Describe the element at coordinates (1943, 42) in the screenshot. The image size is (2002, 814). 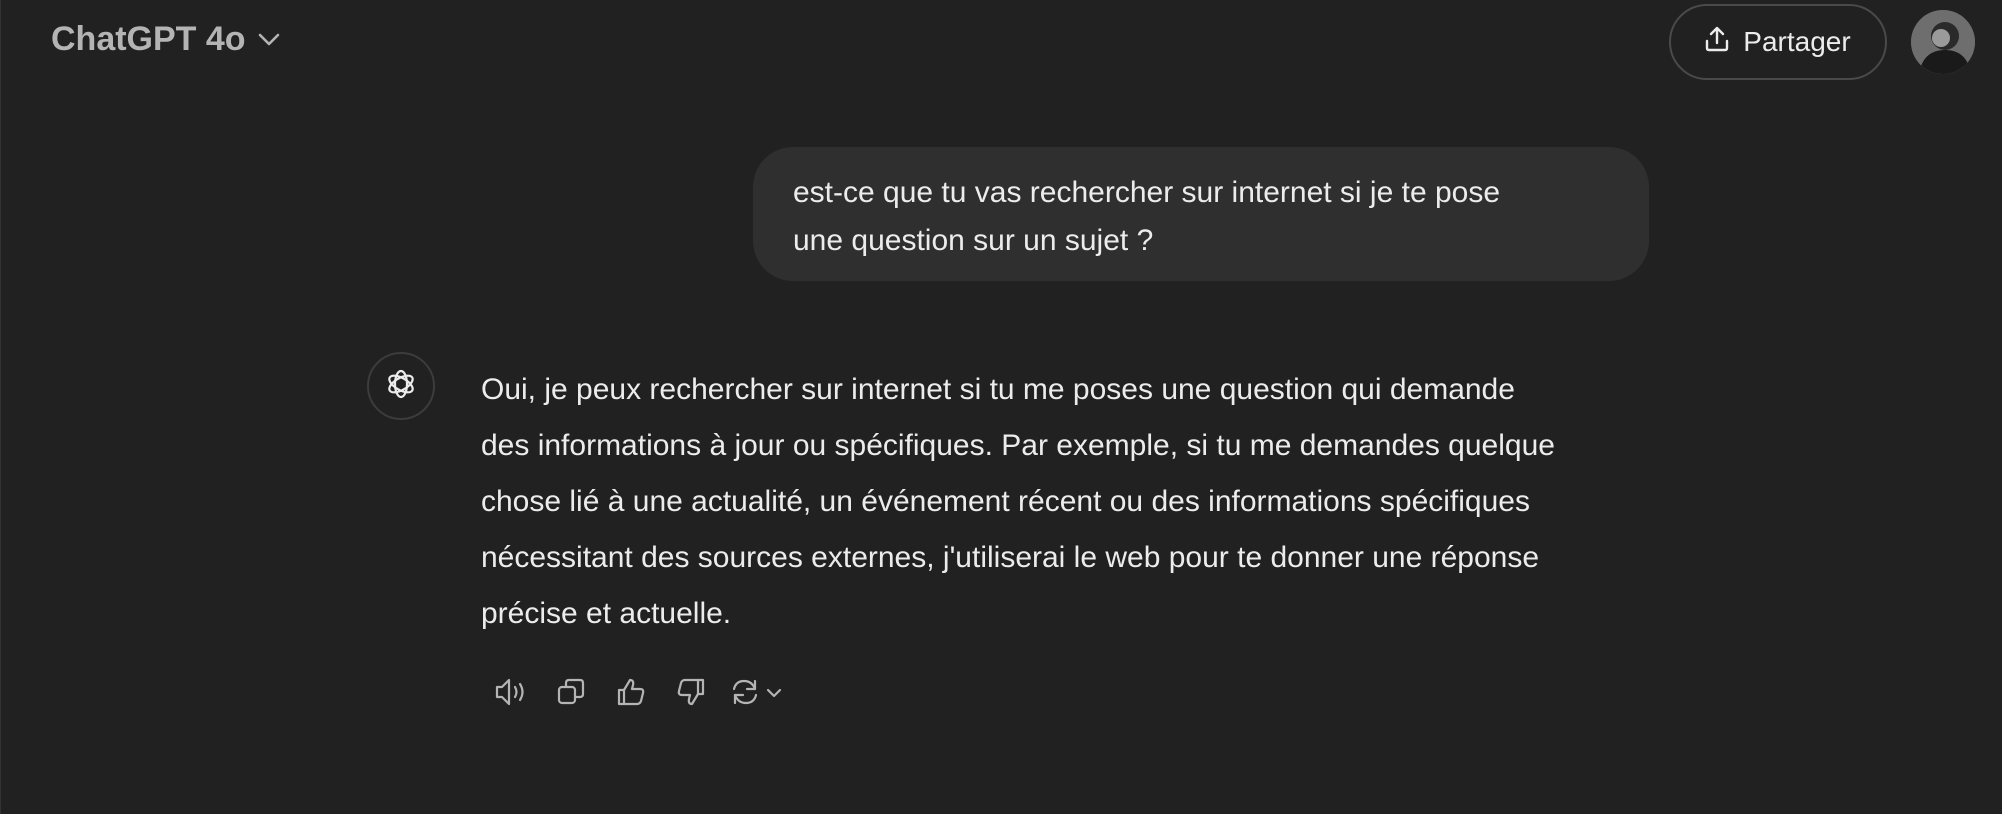
I see `user-avatar` at that location.